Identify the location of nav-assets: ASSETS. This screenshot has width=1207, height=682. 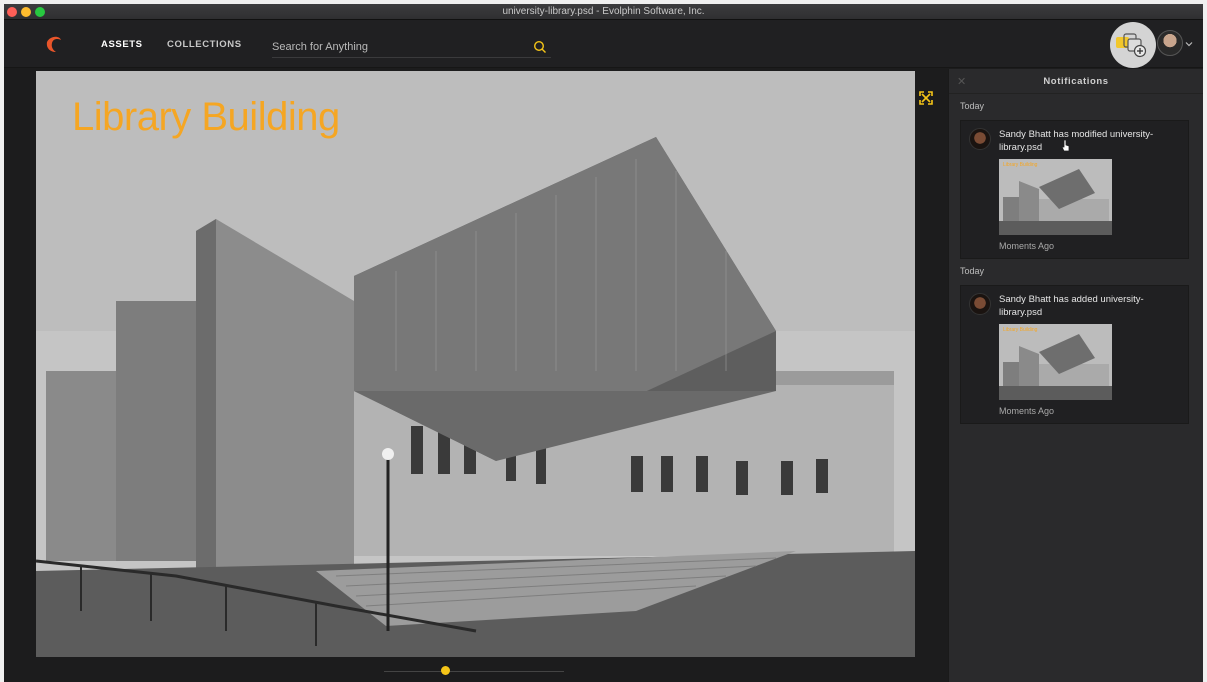
(122, 44).